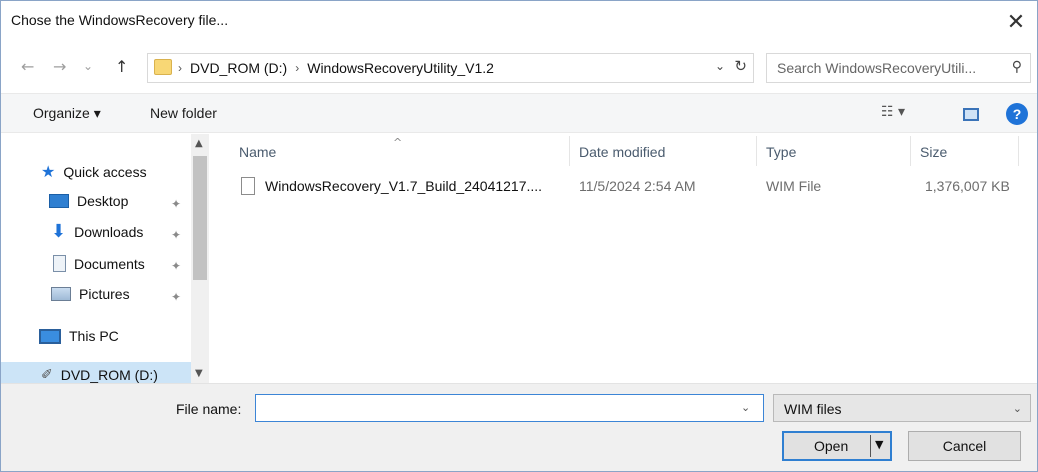  Describe the element at coordinates (59, 263) in the screenshot. I see `document-icon` at that location.